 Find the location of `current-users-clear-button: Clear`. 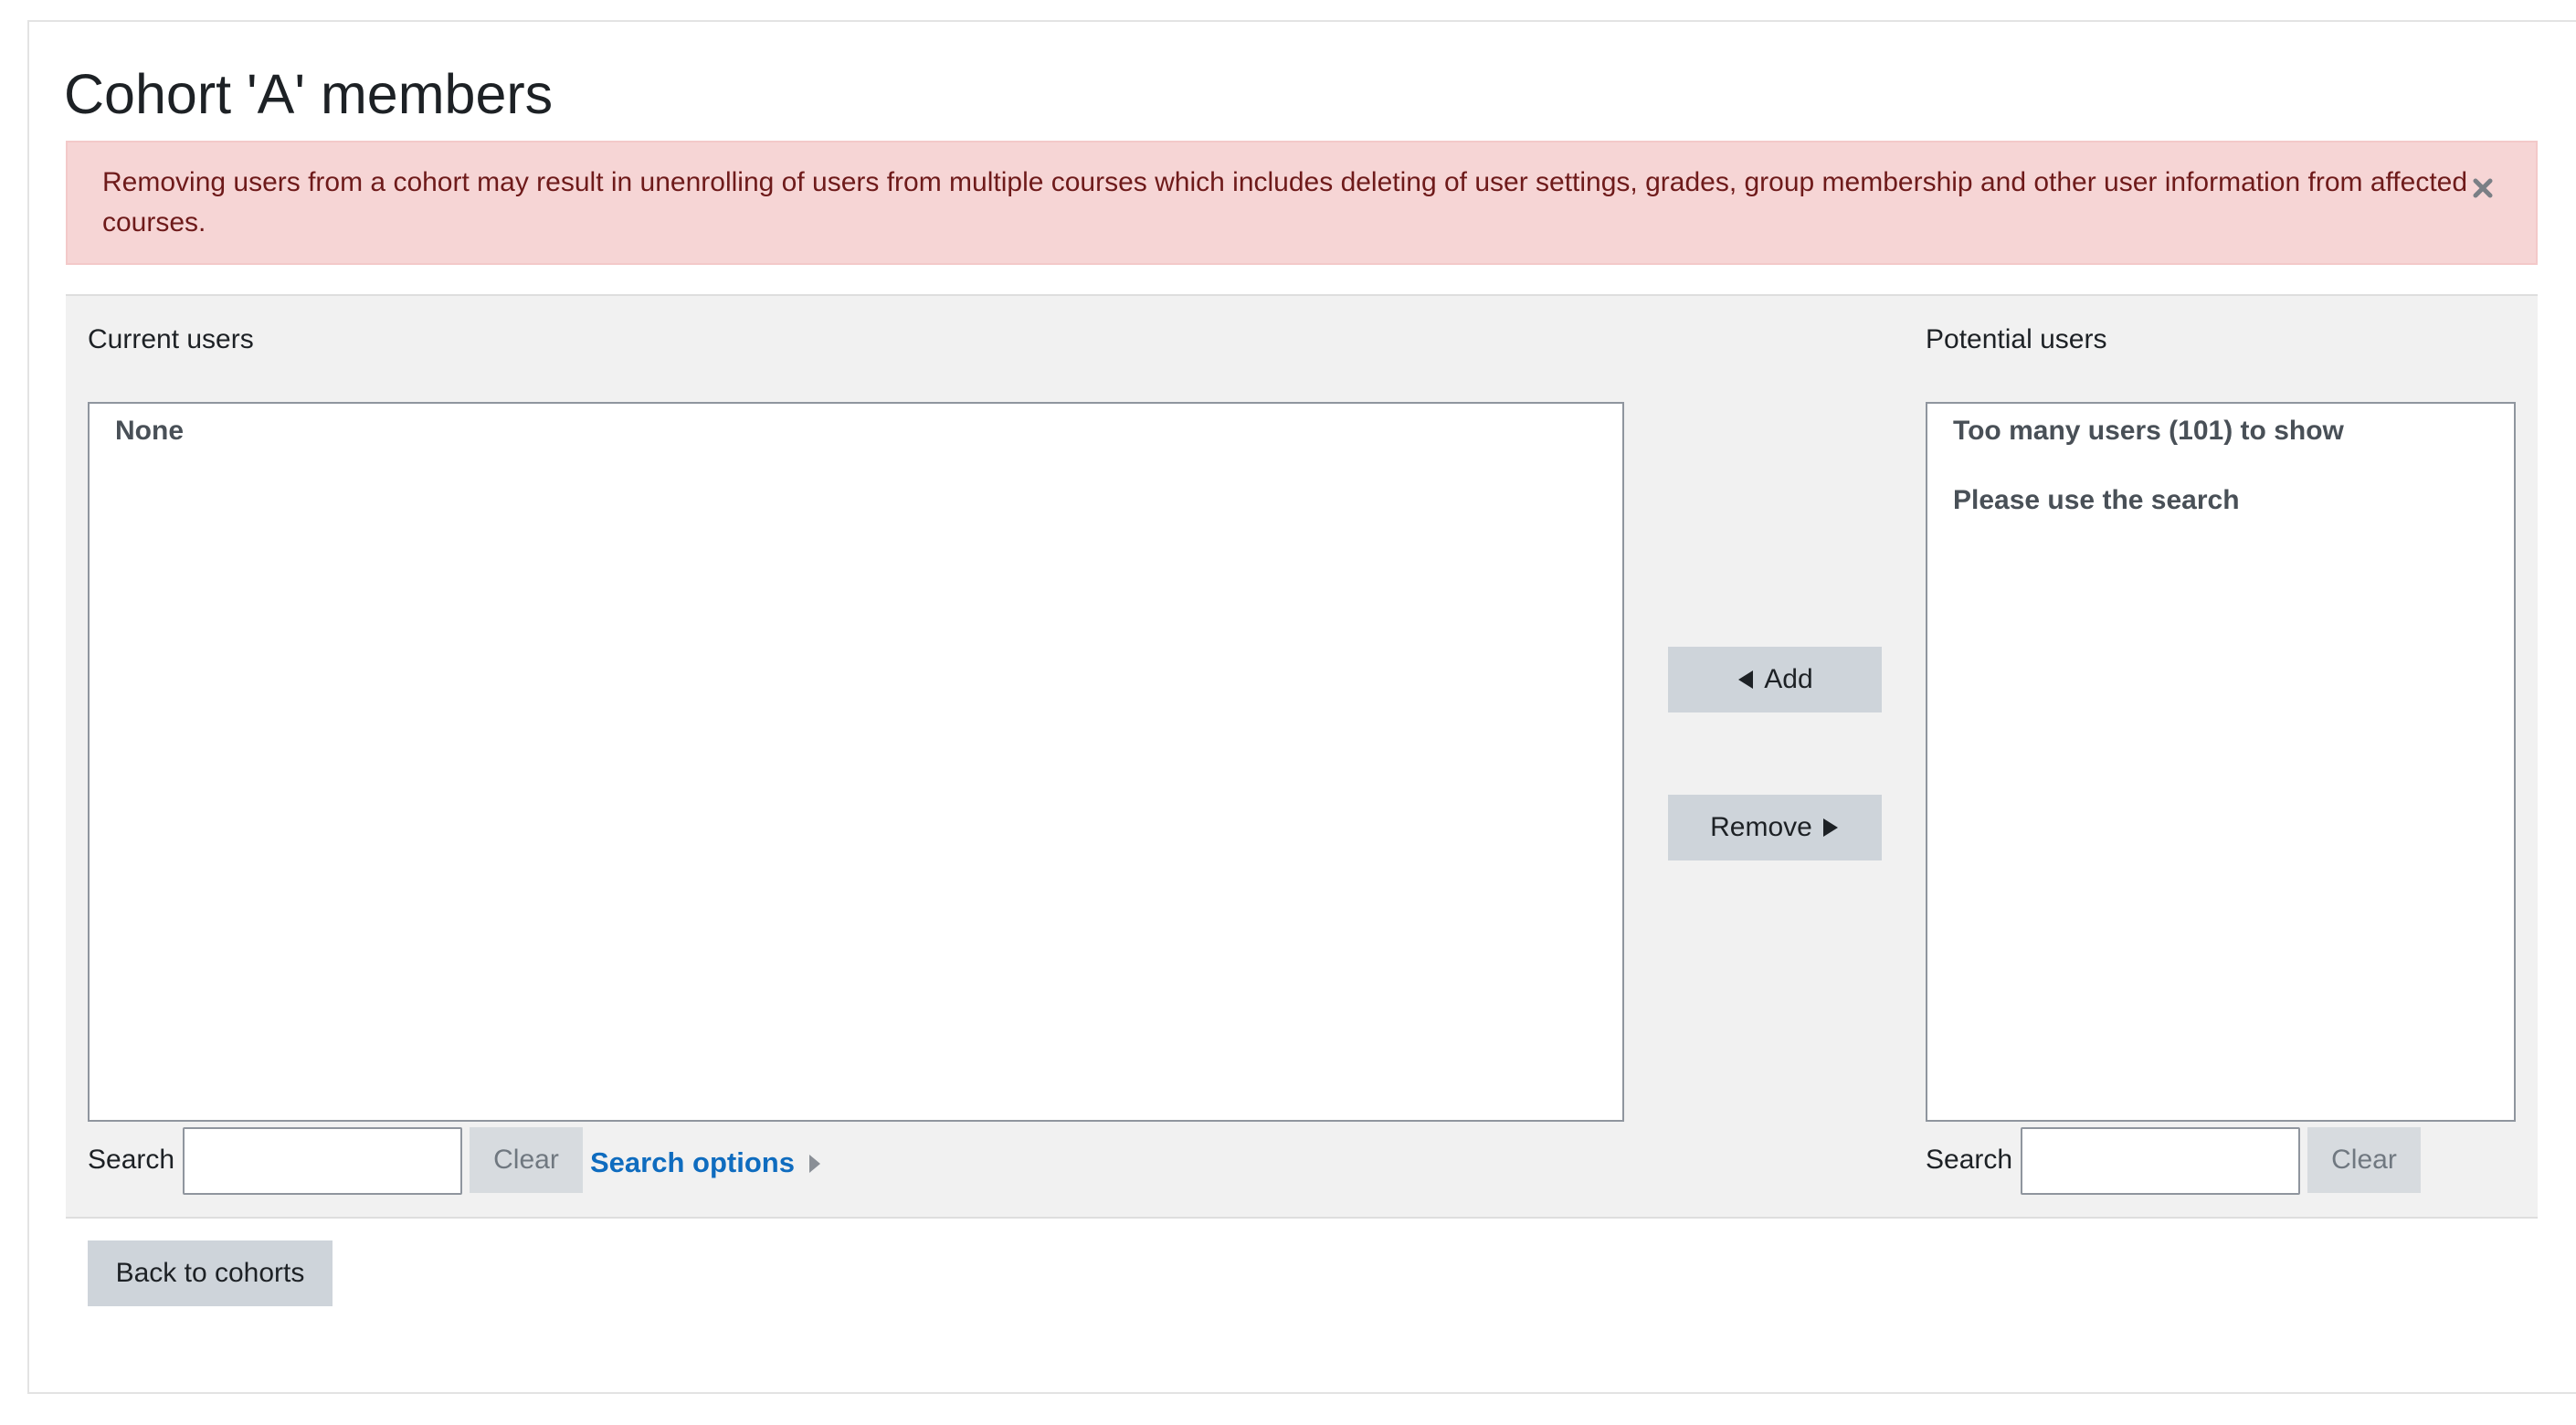

current-users-clear-button: Clear is located at coordinates (526, 1160).